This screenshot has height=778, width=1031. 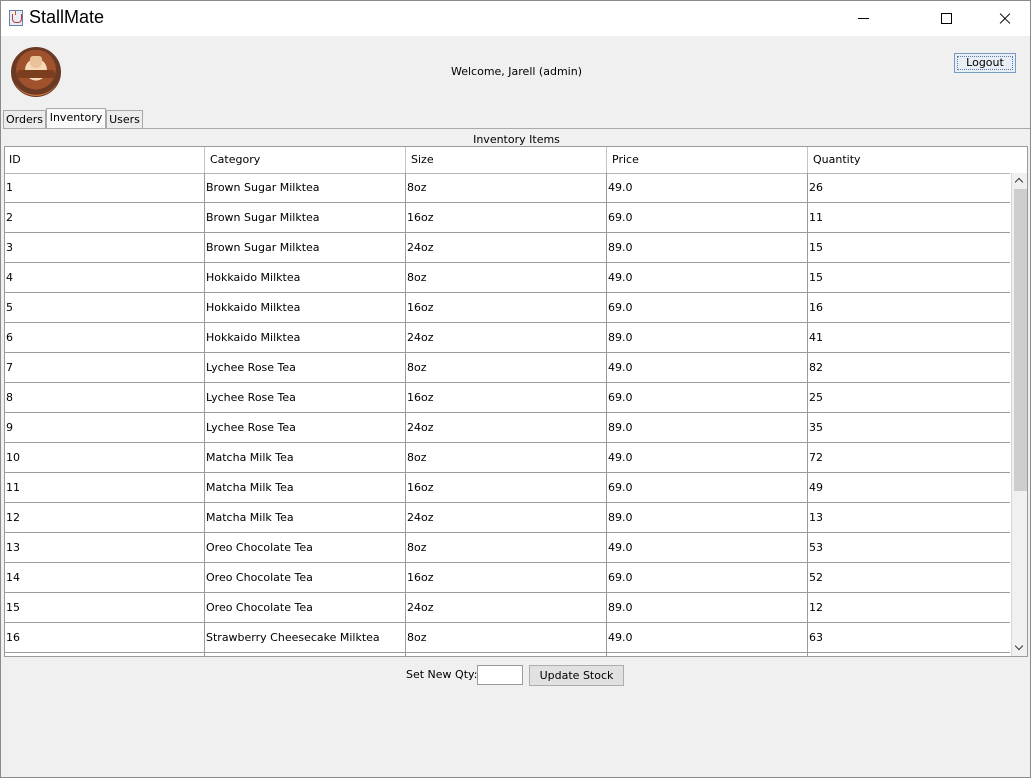 What do you see at coordinates (707, 160) in the screenshot?
I see `column-header-price: Price` at bounding box center [707, 160].